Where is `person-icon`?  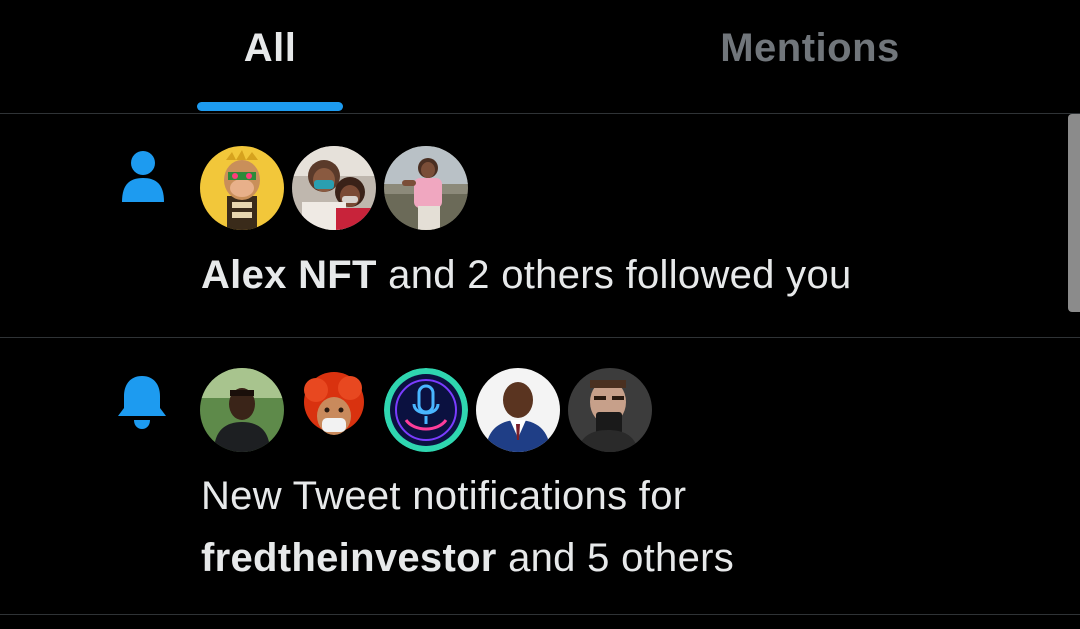
person-icon is located at coordinates (143, 176).